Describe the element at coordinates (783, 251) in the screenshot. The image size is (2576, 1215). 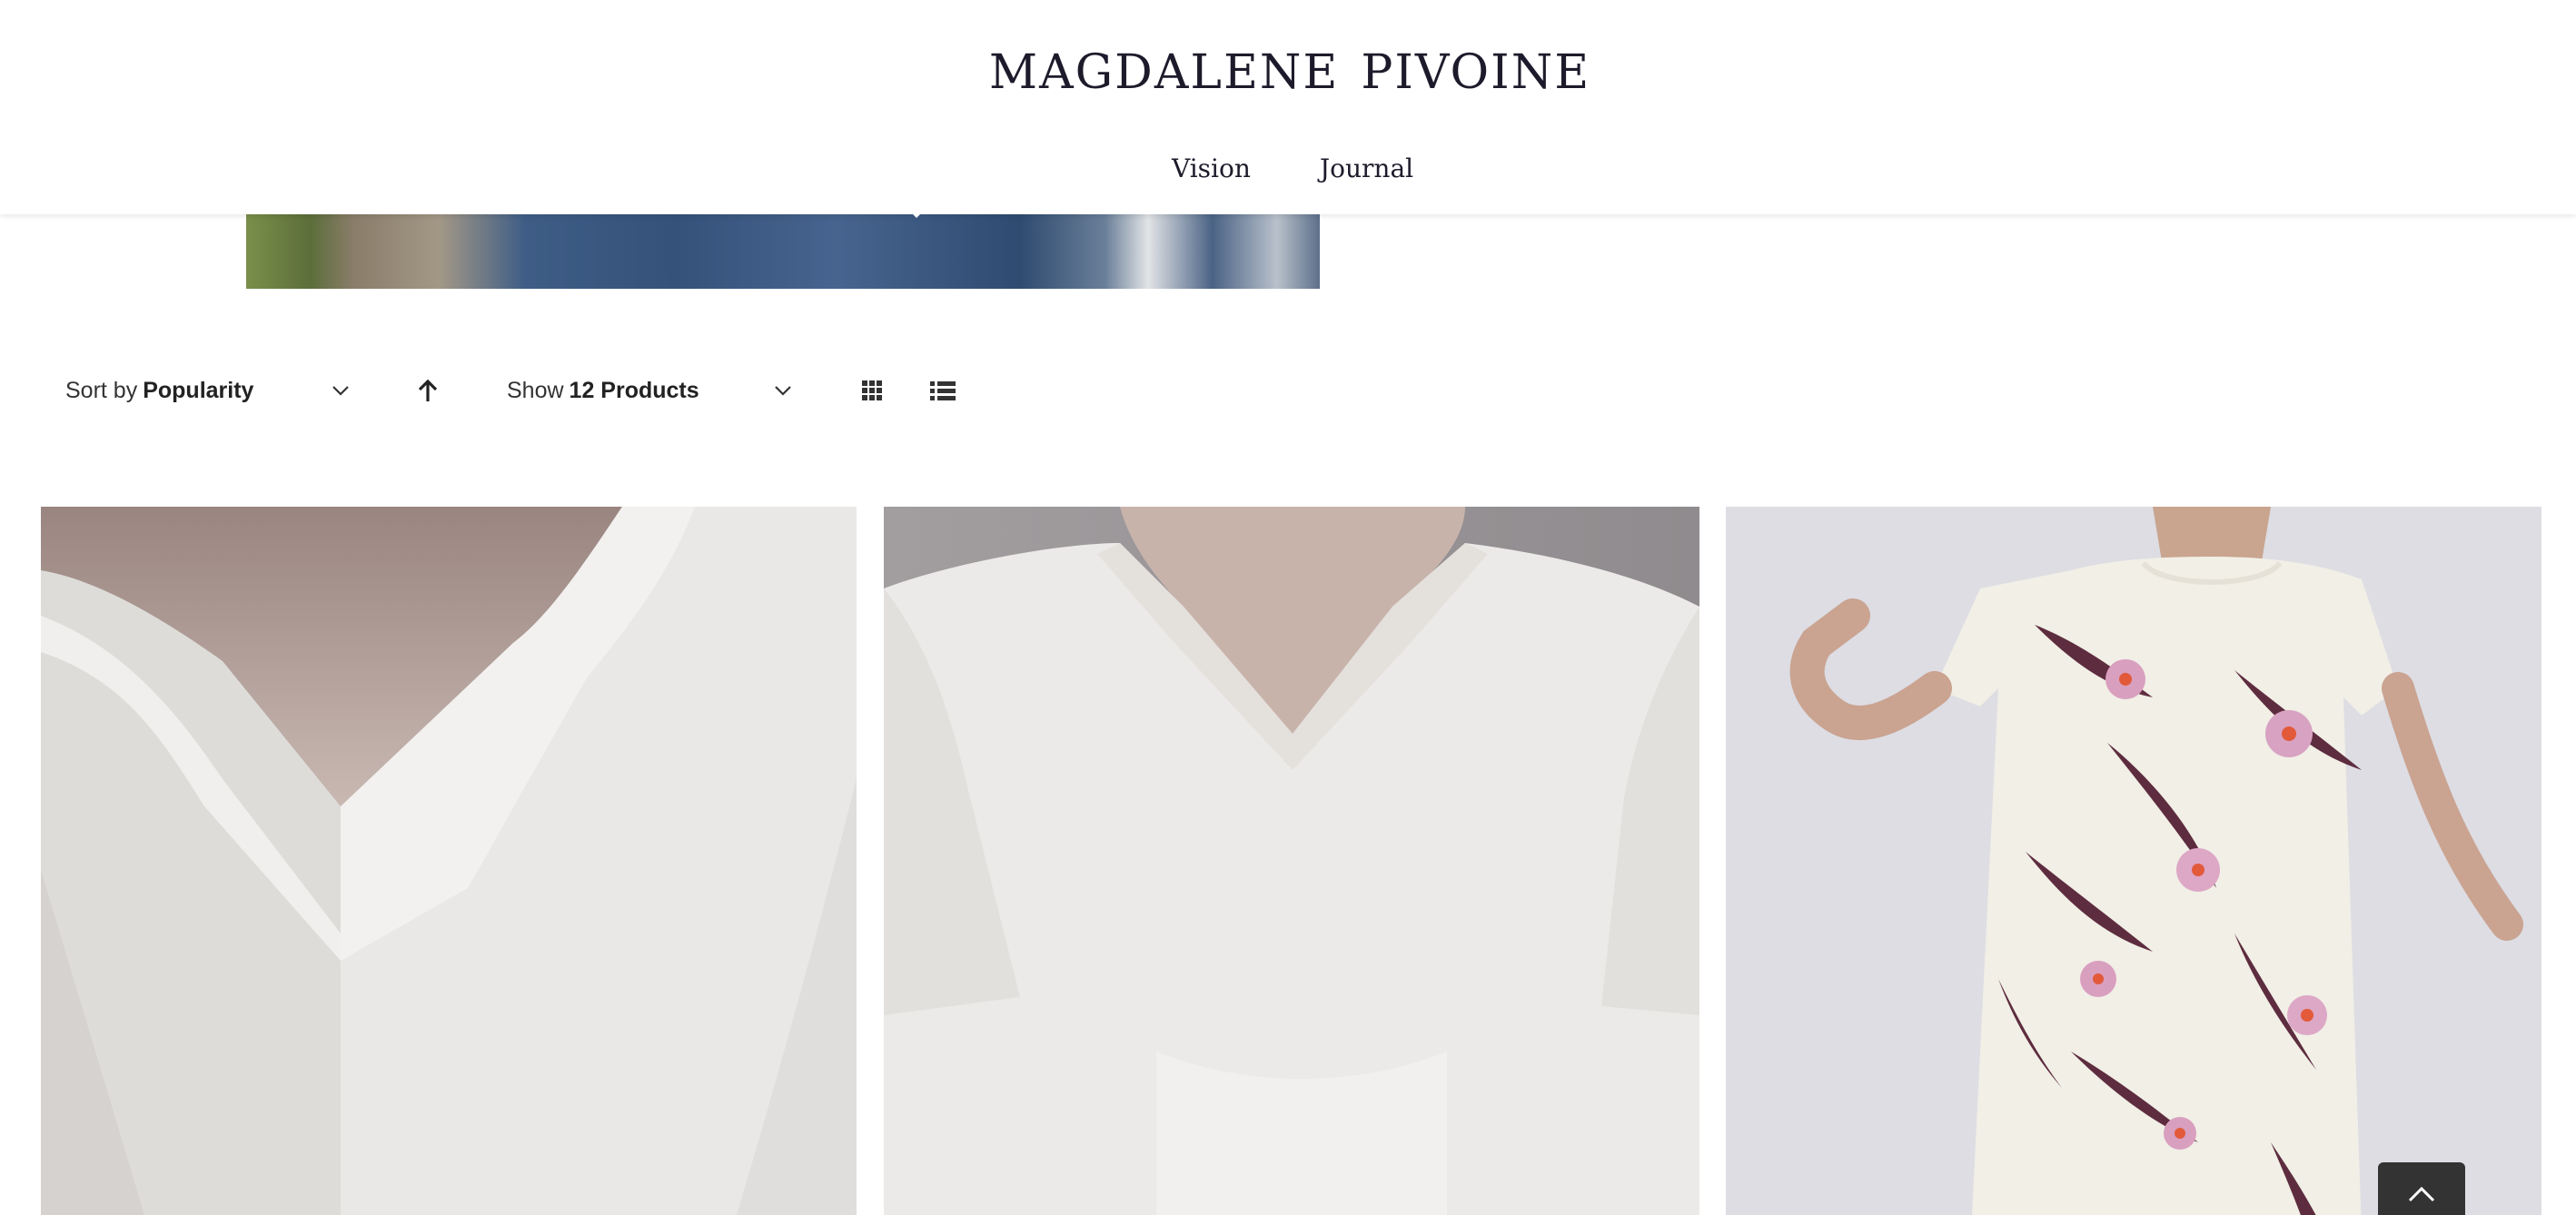
I see `hero-image` at that location.